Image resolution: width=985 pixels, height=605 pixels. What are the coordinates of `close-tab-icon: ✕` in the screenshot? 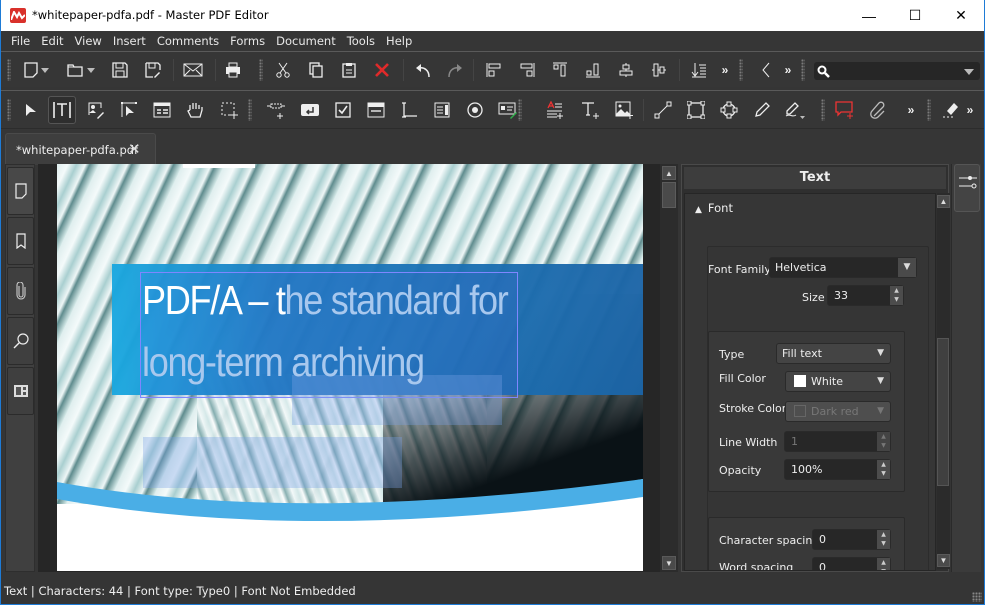 It's located at (134, 149).